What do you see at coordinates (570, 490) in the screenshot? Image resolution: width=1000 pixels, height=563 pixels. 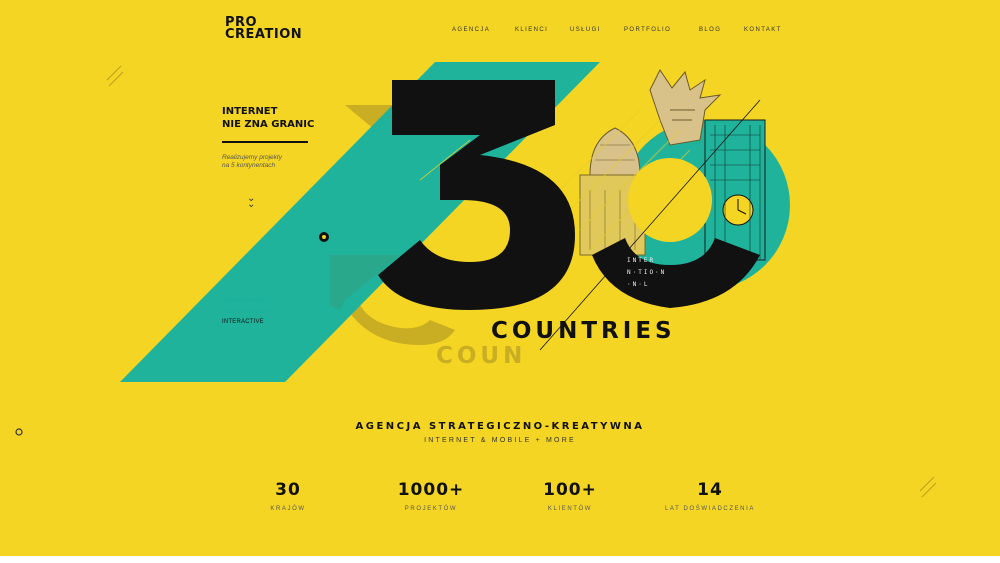 I see `stat-value: 100+` at bounding box center [570, 490].